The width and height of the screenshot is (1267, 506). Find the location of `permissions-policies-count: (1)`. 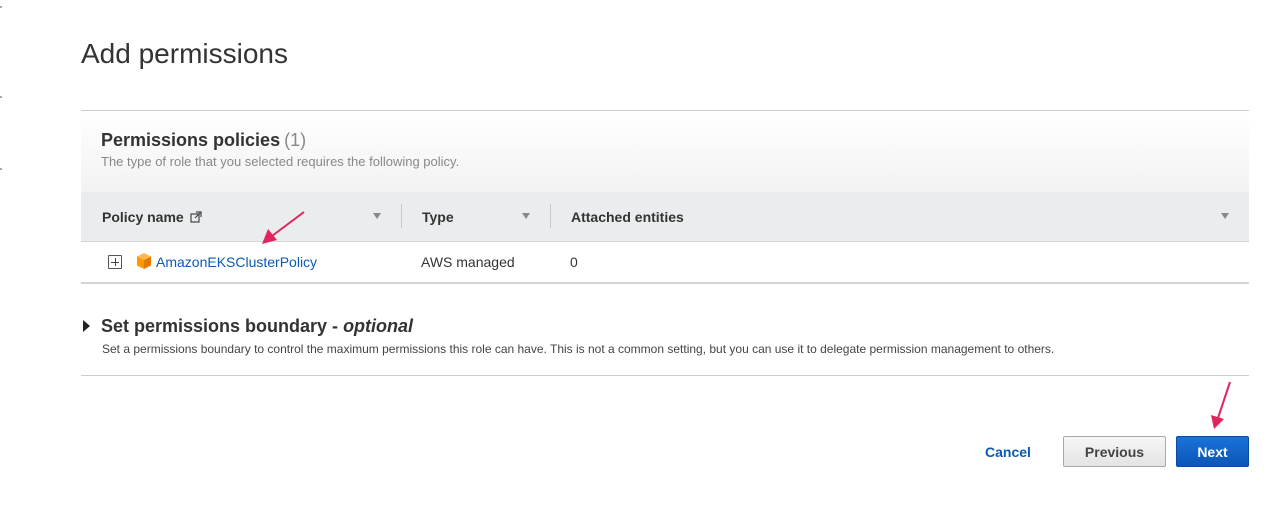

permissions-policies-count: (1) is located at coordinates (295, 140).